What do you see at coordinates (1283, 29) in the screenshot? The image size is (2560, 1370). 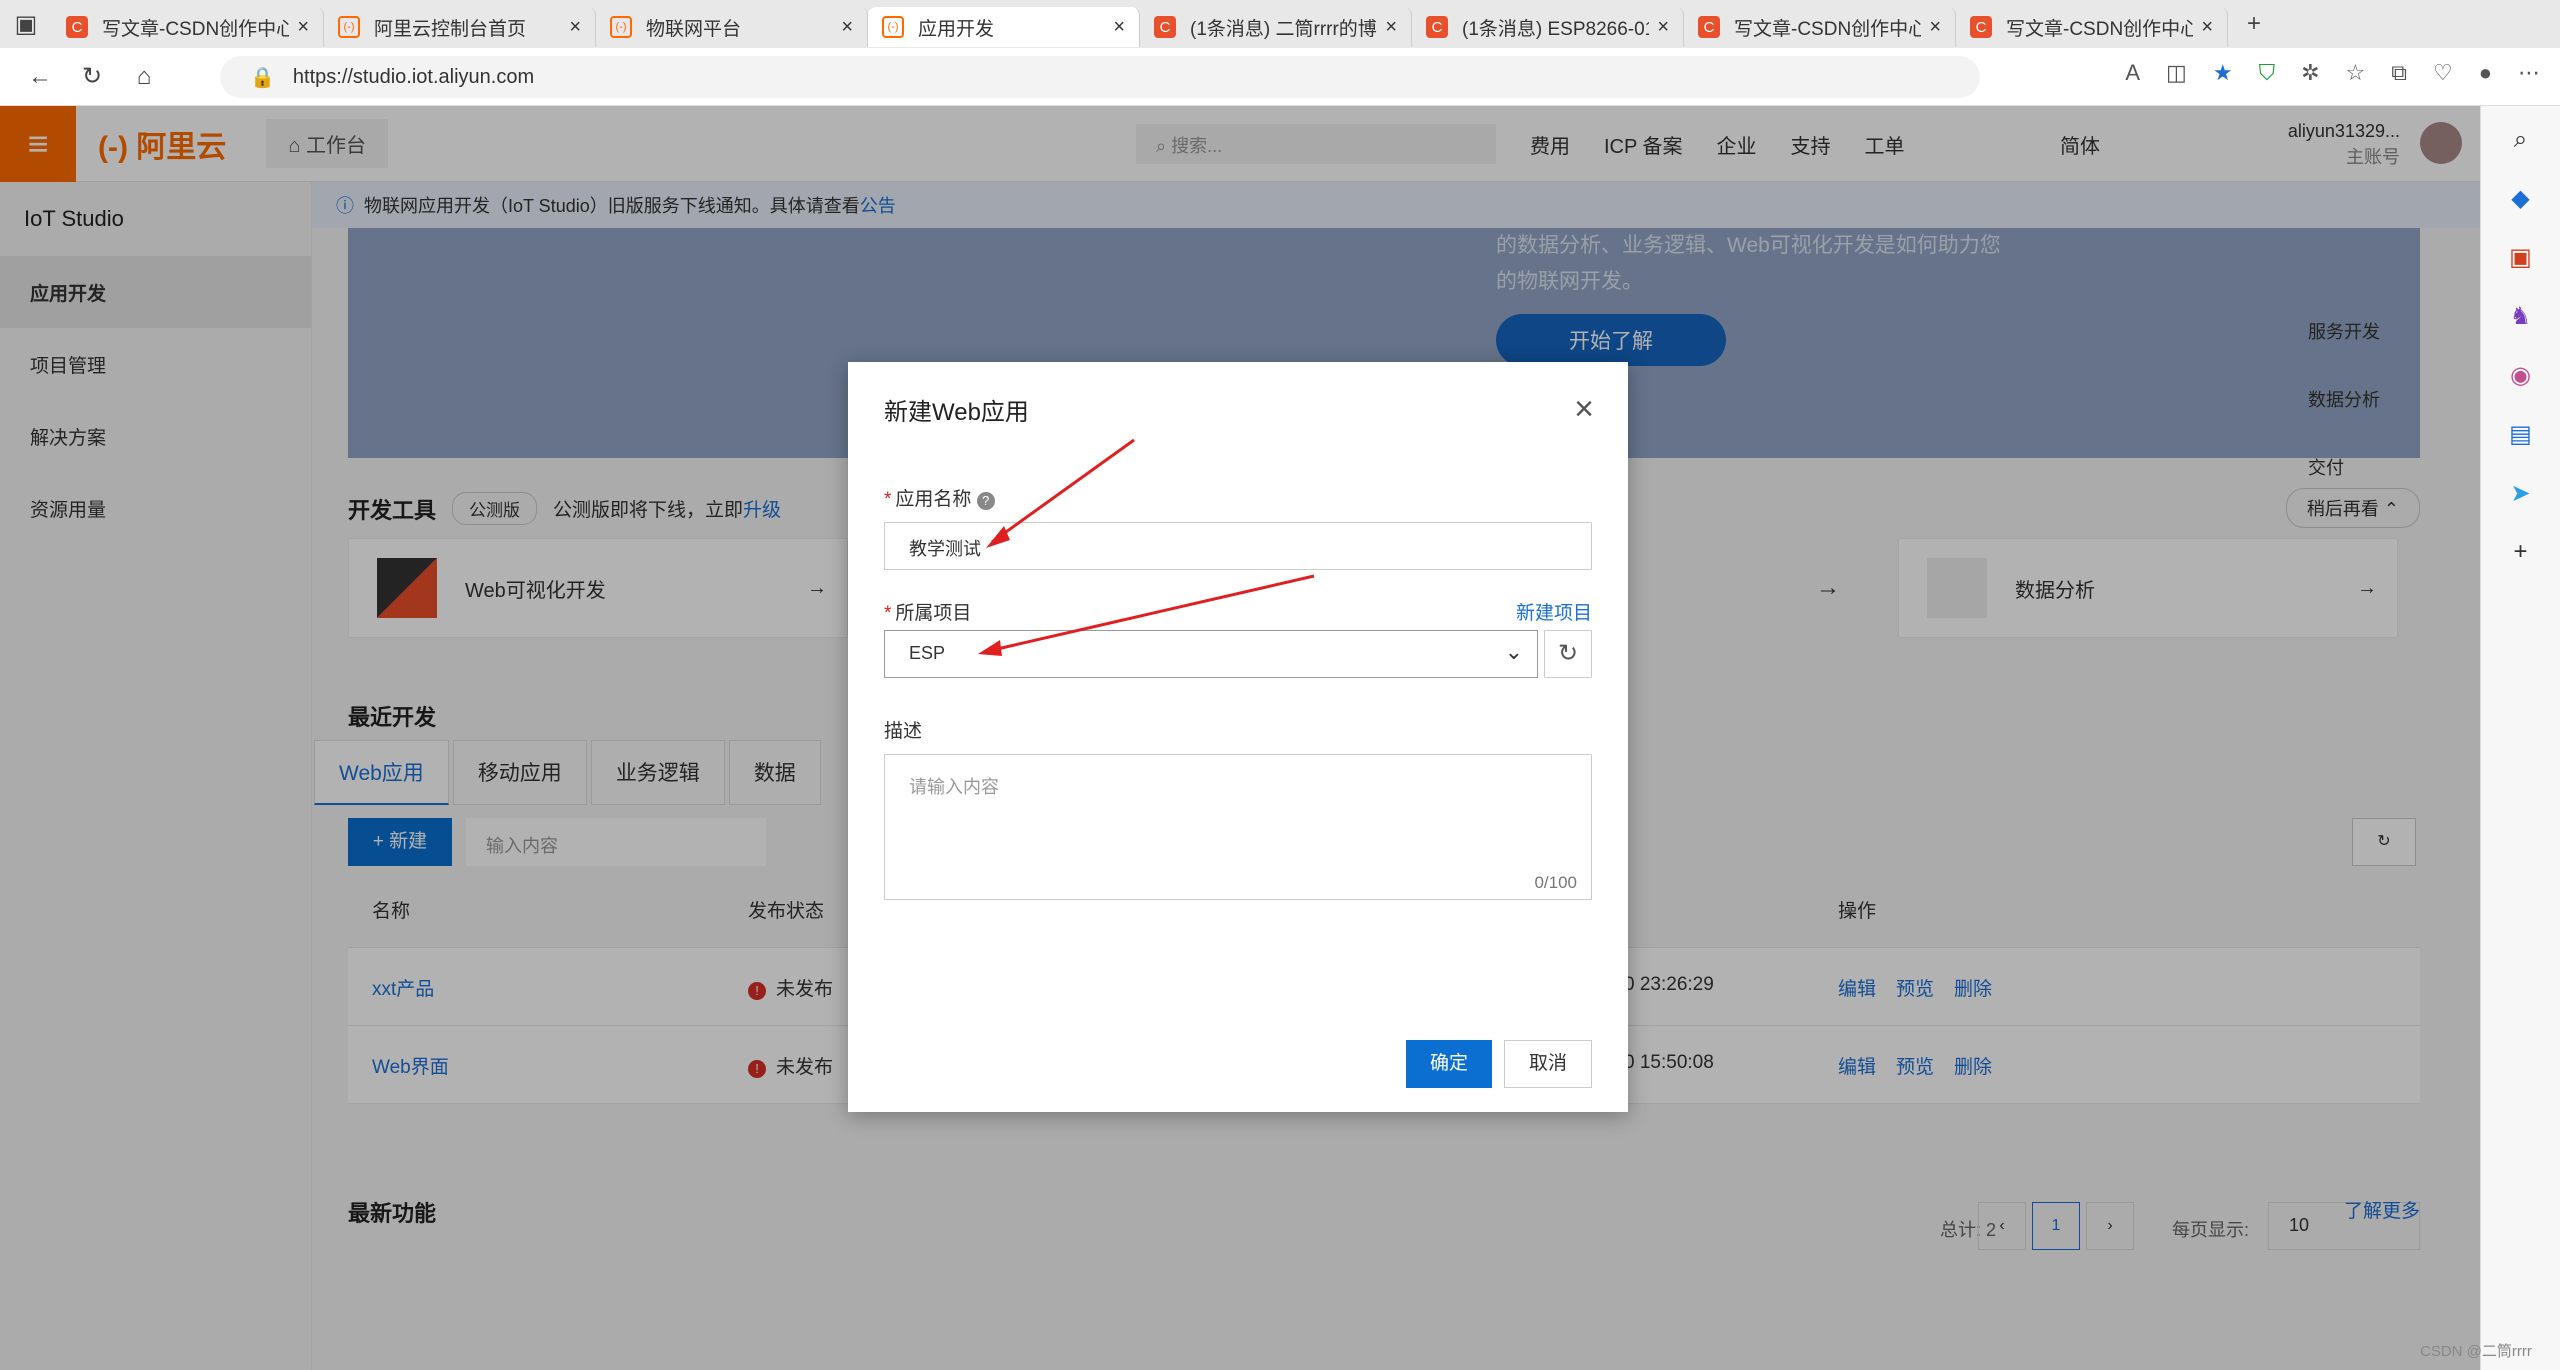 I see `tab-title: (1条消息) 二筒rrrr的博` at bounding box center [1283, 29].